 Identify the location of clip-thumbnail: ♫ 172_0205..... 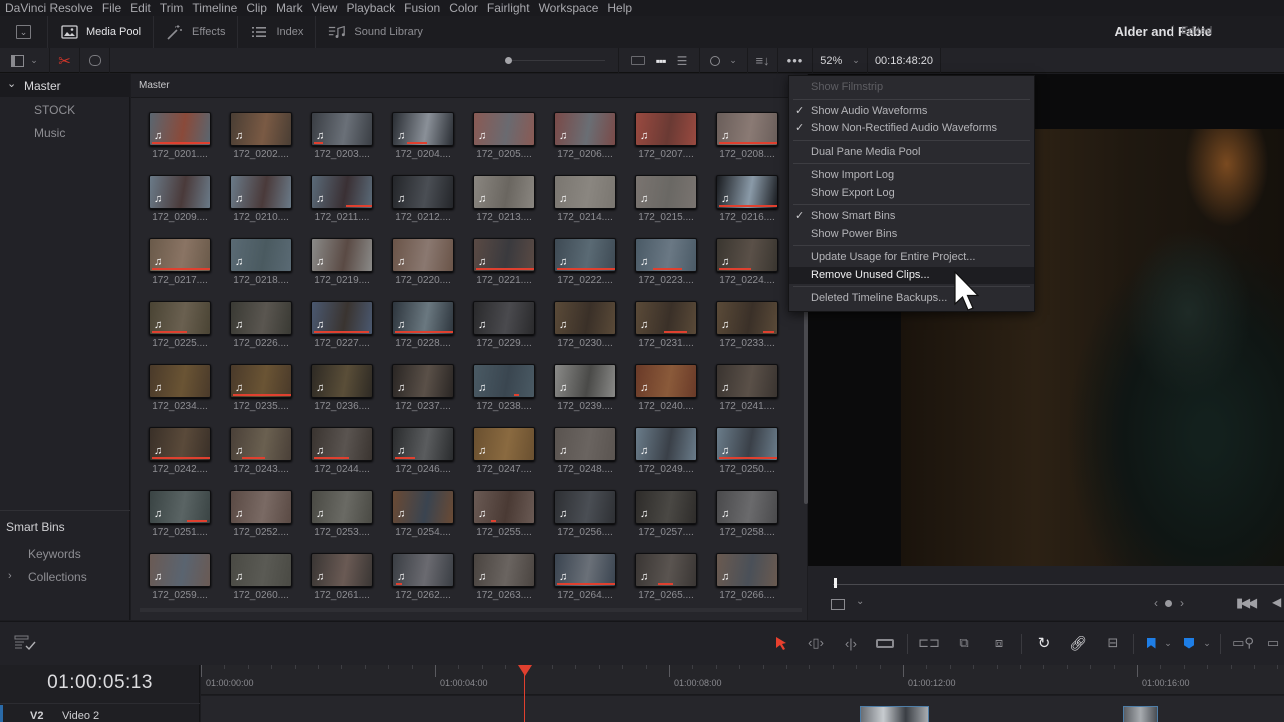
(504, 138).